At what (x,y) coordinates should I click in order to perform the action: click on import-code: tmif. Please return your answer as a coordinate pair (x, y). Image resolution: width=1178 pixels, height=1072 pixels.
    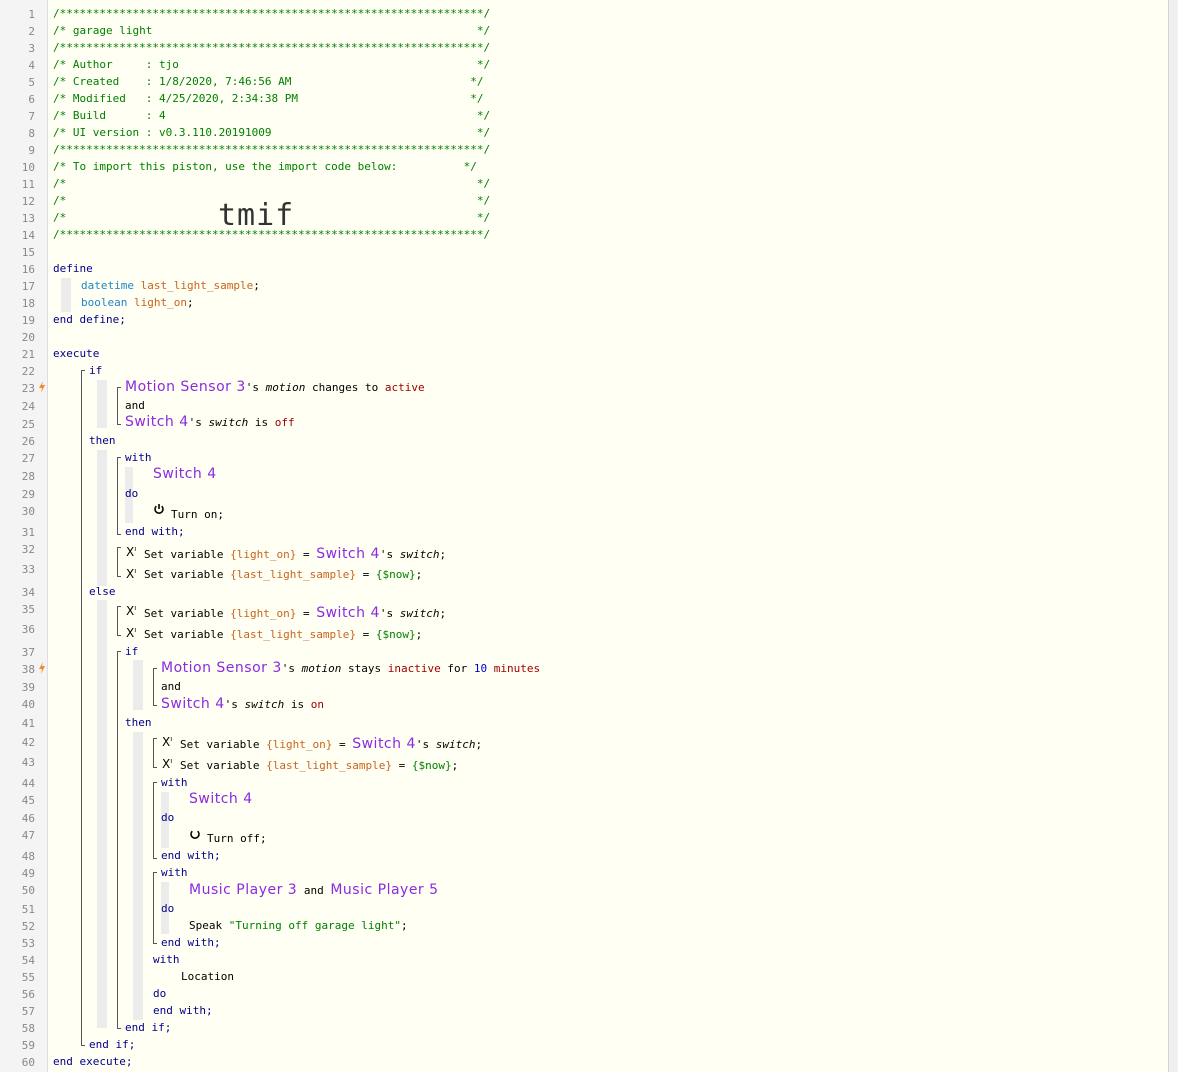
    Looking at the image, I should click on (256, 216).